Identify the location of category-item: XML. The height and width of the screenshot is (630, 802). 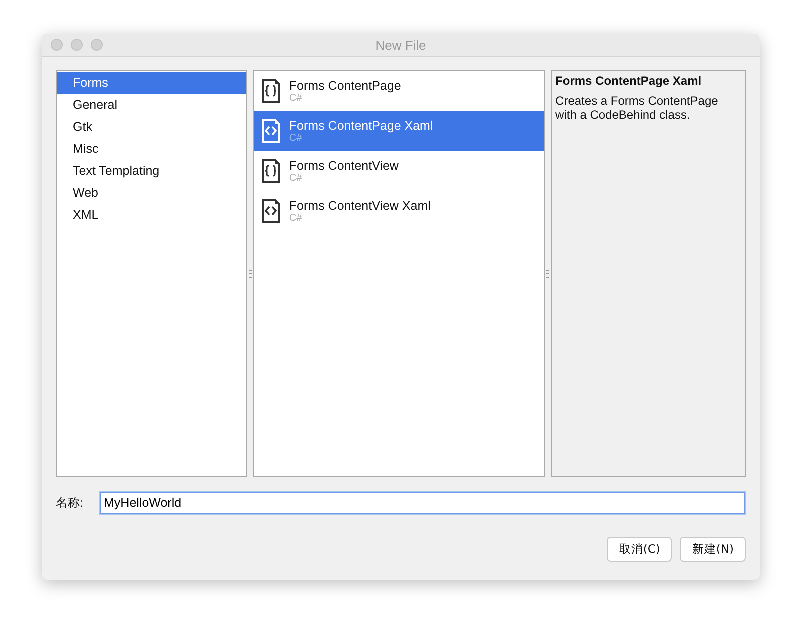
(151, 215).